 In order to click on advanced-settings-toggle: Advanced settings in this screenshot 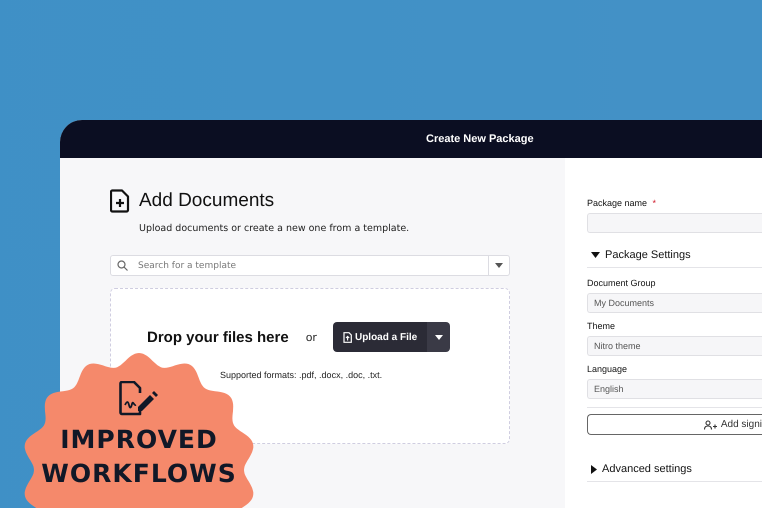, I will do `click(674, 468)`.